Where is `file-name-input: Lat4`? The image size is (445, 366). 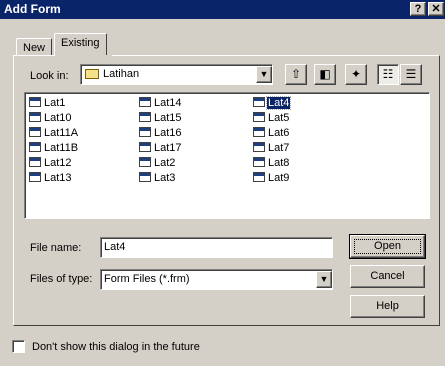
file-name-input: Lat4 is located at coordinates (216, 247).